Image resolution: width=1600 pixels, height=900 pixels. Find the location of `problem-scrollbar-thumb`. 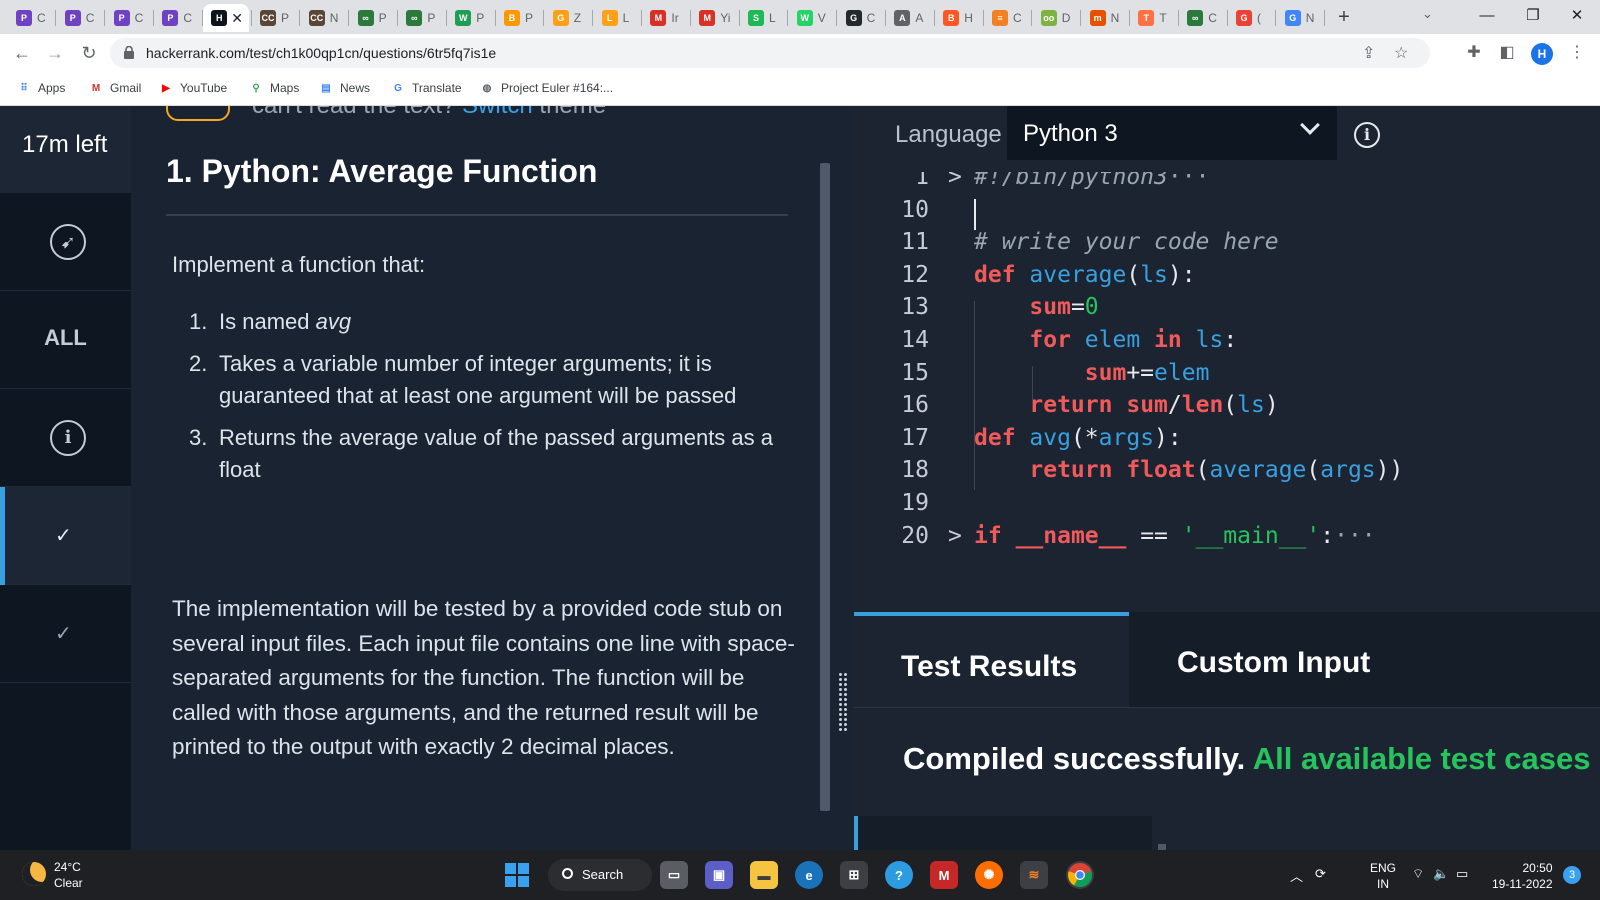

problem-scrollbar-thumb is located at coordinates (825, 487).